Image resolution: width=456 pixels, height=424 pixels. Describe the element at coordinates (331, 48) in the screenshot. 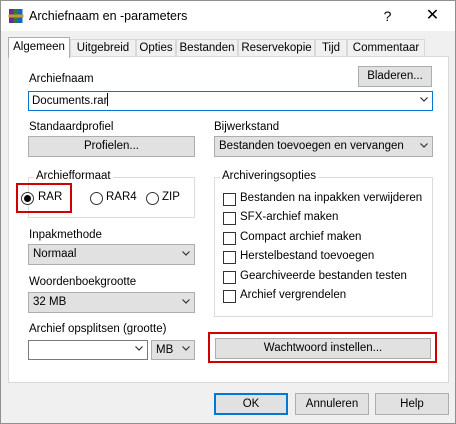

I see `tab-tijd: Tijd` at that location.